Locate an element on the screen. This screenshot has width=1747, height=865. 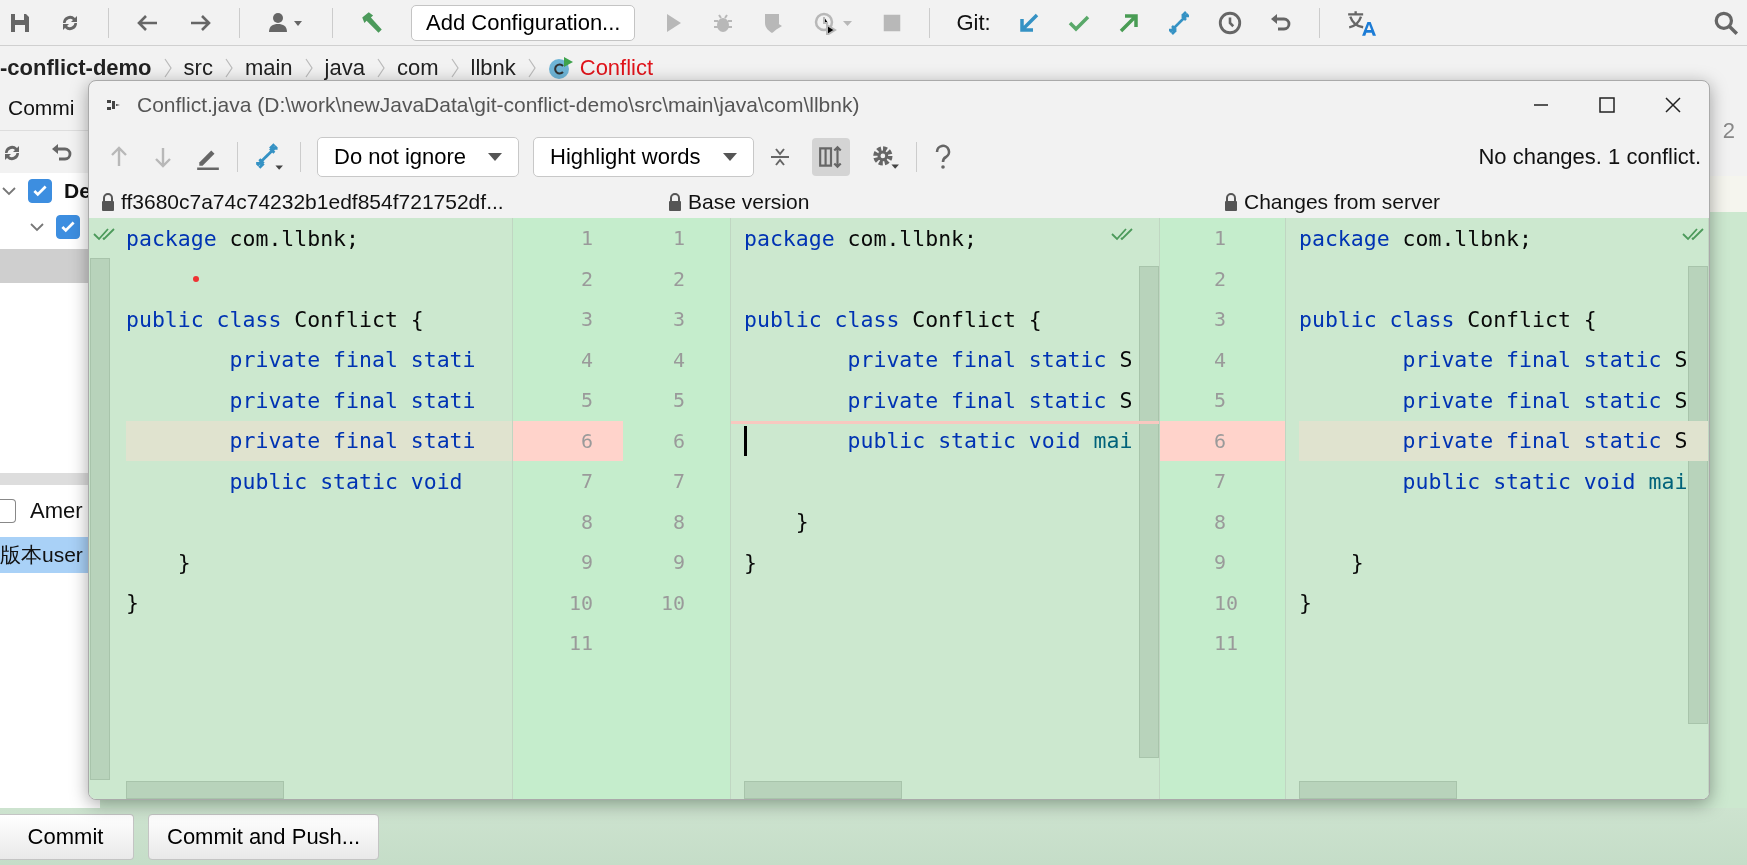
translate-icon is located at coordinates (1360, 22).